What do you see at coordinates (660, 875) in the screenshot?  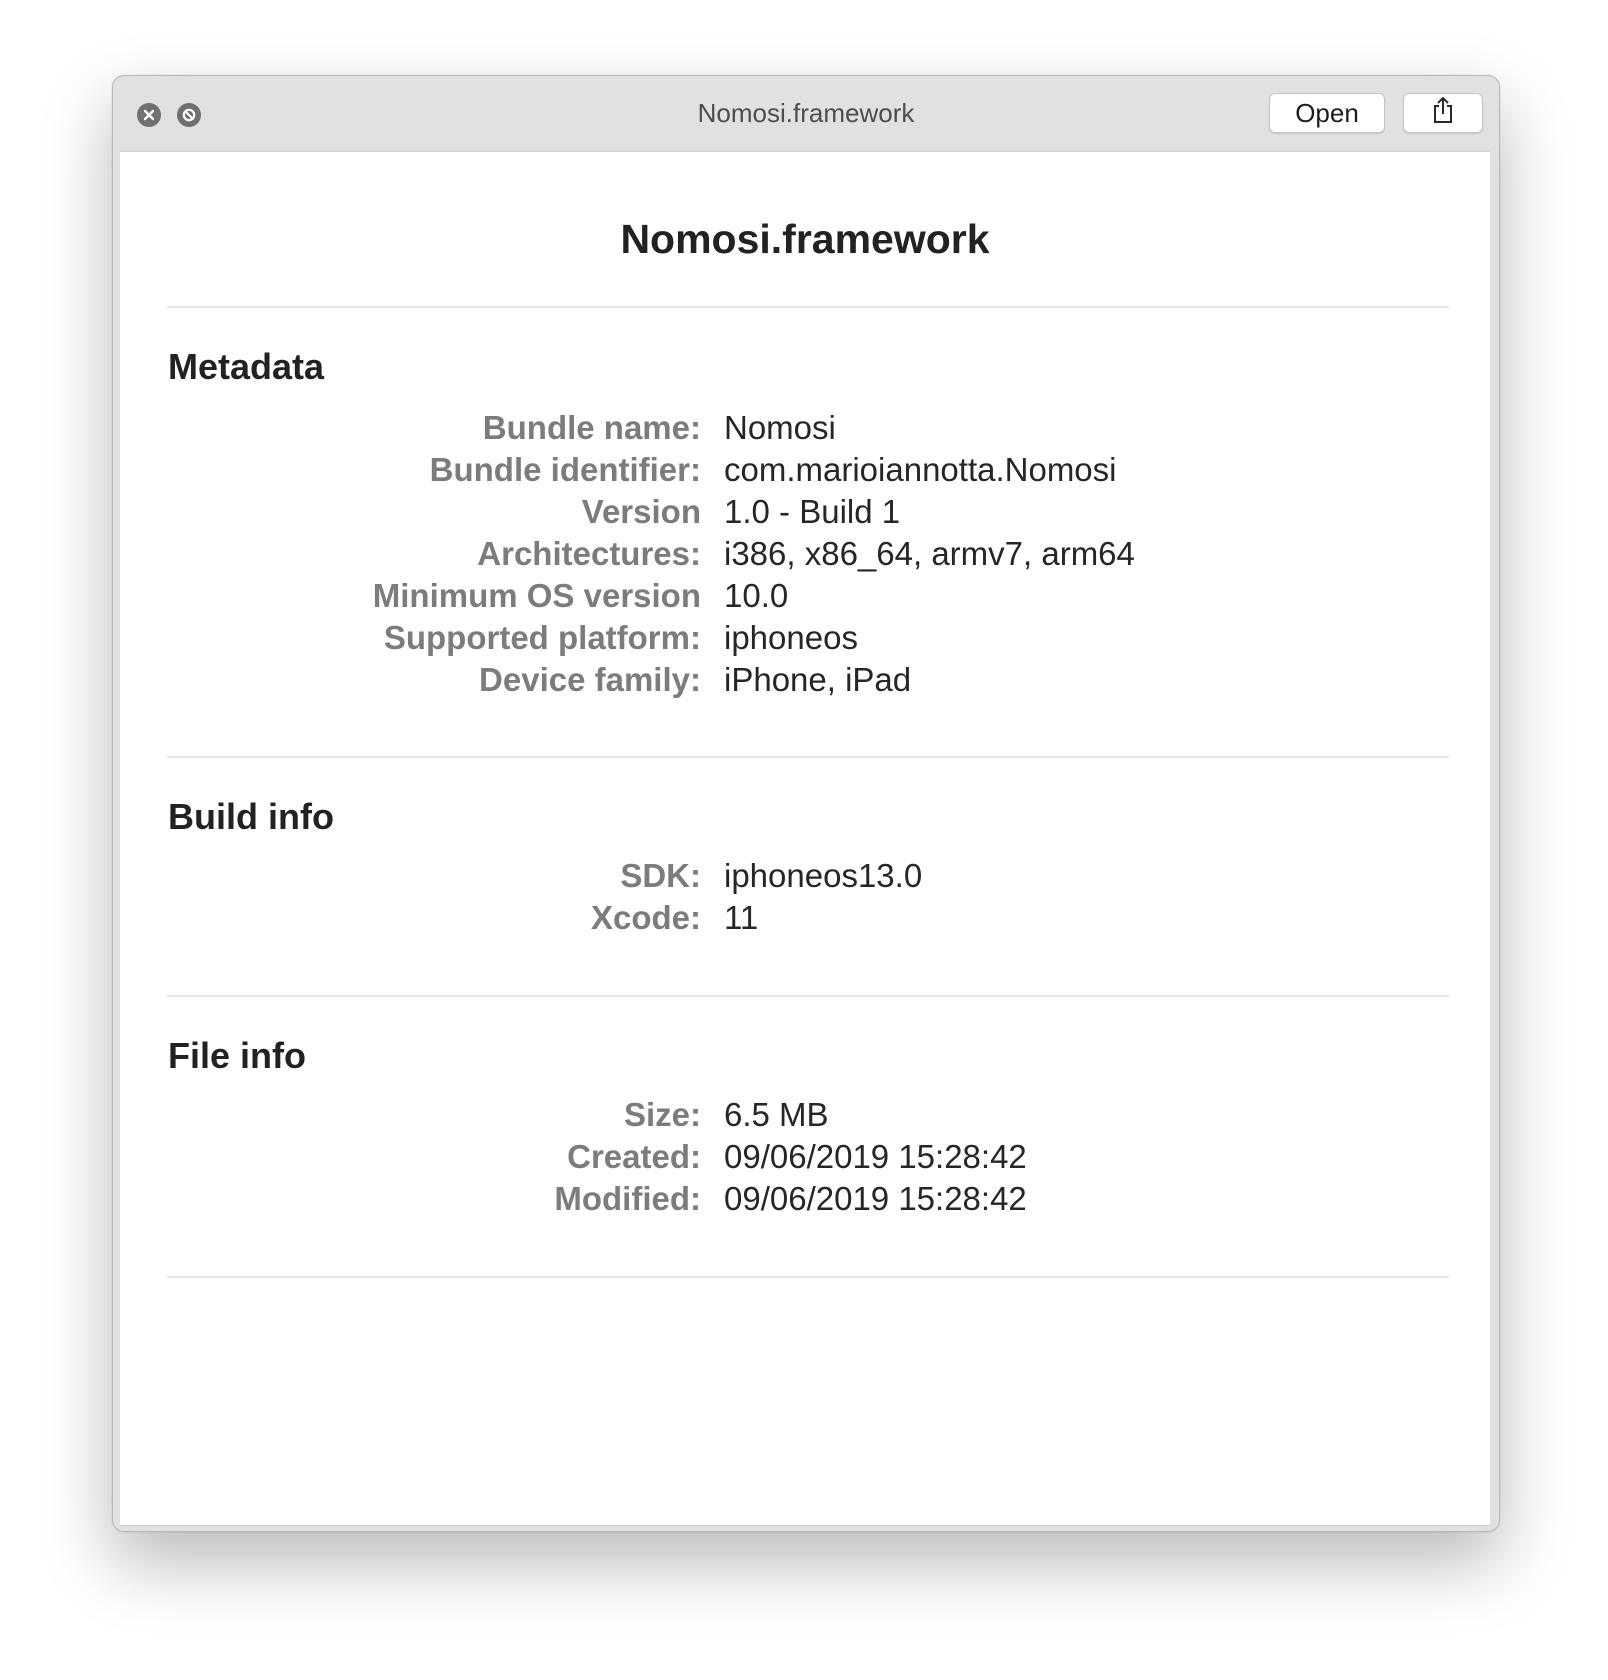 I see `row-label: SDK:` at bounding box center [660, 875].